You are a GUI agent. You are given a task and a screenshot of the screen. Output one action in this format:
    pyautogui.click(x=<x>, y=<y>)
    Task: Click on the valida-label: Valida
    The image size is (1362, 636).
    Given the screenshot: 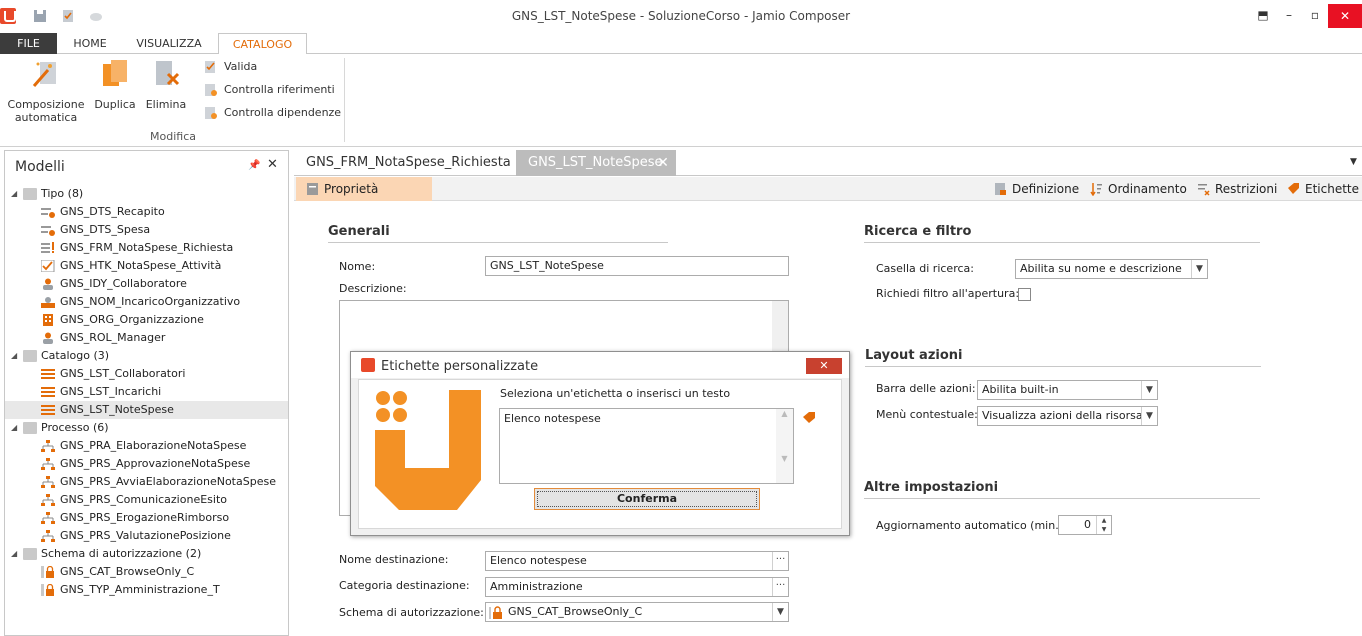 What is the action you would take?
    pyautogui.click(x=241, y=66)
    